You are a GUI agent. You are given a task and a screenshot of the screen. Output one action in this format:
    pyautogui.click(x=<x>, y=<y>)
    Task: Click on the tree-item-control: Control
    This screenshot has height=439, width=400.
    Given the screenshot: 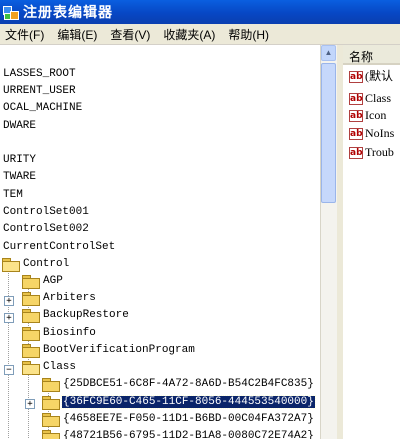 What is the action you would take?
    pyautogui.click(x=46, y=264)
    